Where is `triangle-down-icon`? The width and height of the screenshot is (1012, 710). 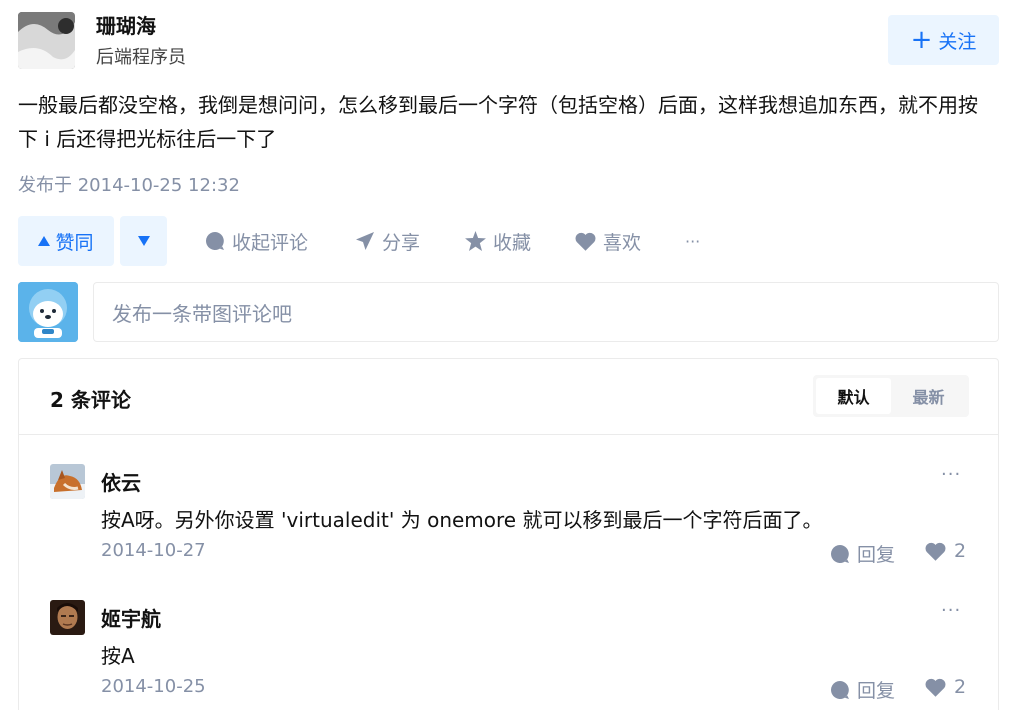
triangle-down-icon is located at coordinates (143, 241).